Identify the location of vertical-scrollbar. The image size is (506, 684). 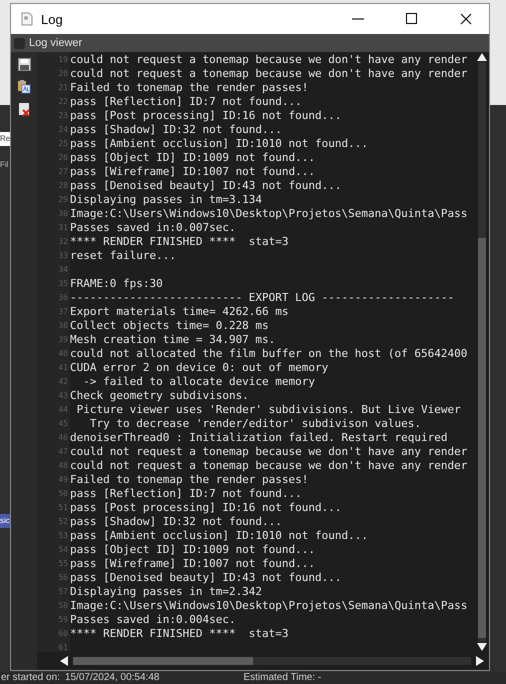
(482, 352).